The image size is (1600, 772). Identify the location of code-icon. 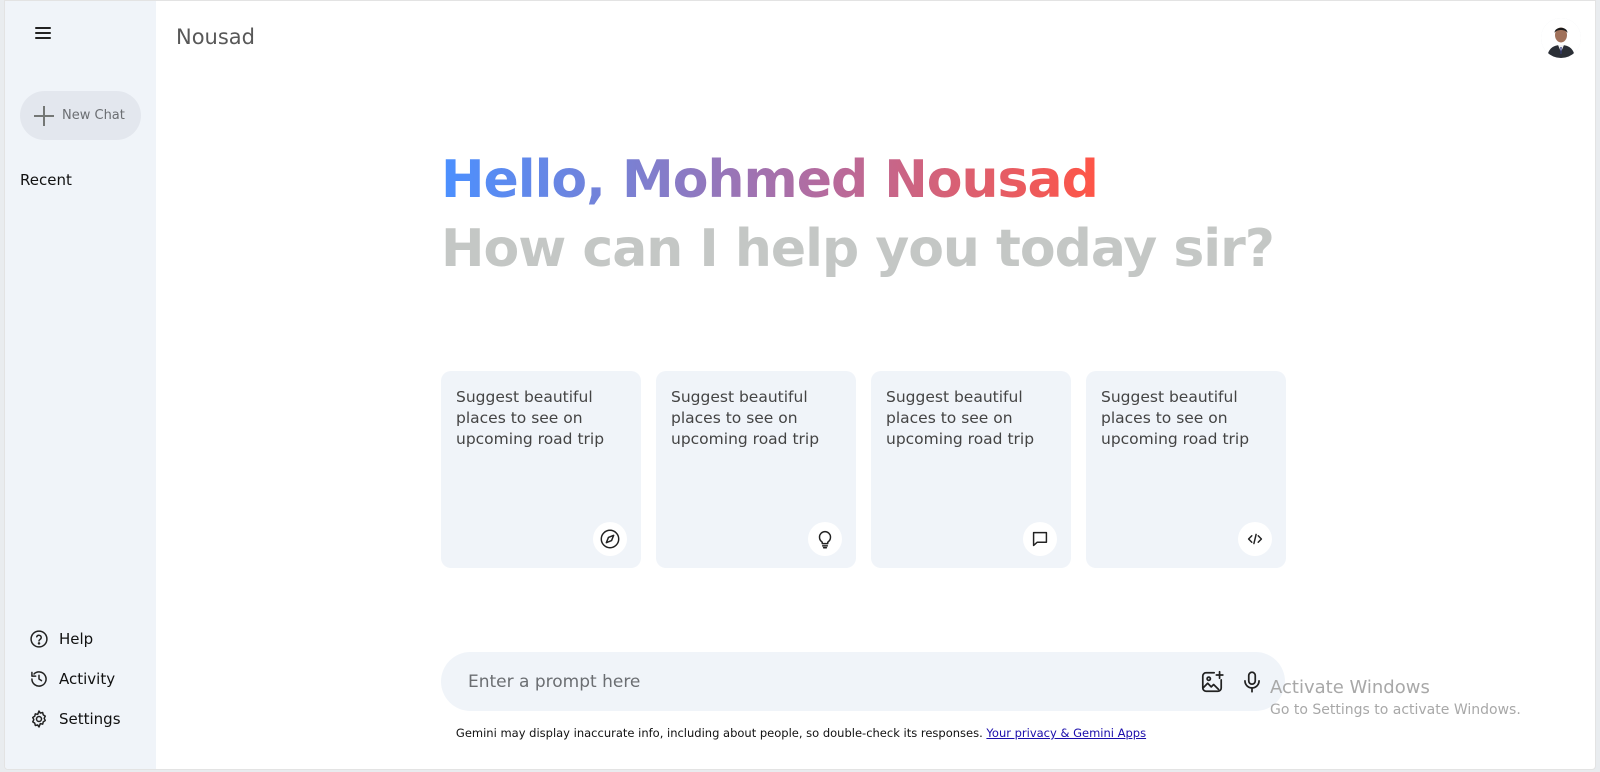
(1255, 539).